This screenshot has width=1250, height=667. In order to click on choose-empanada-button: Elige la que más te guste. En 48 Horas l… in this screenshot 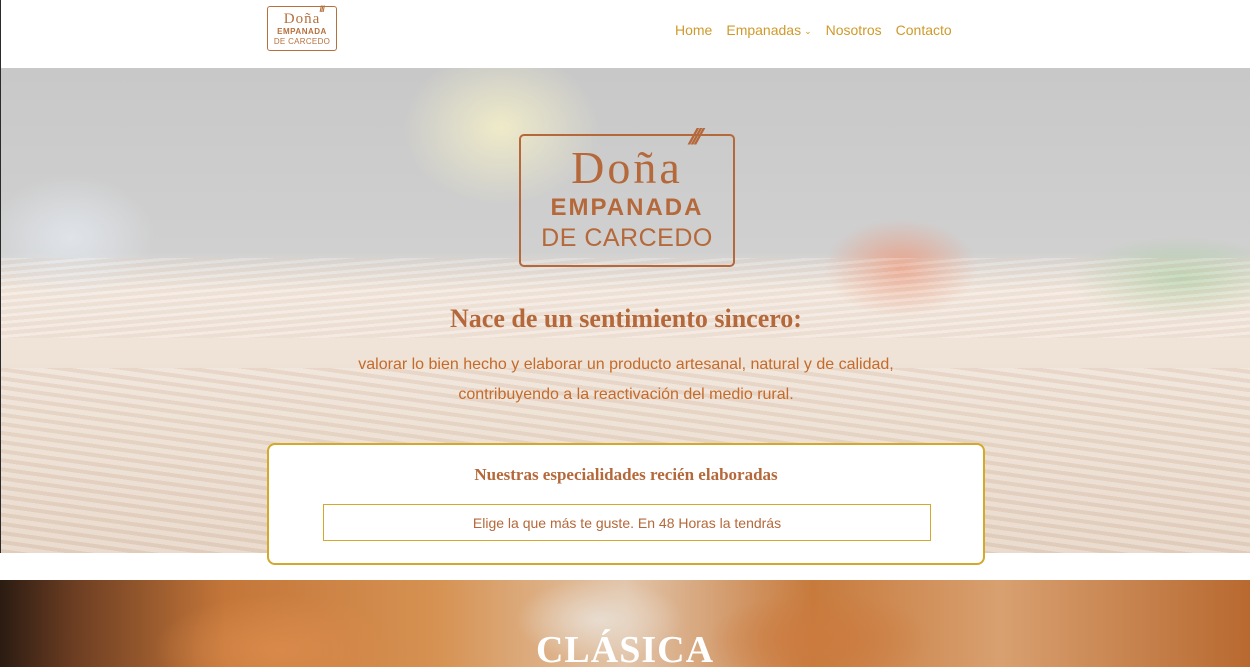, I will do `click(627, 522)`.